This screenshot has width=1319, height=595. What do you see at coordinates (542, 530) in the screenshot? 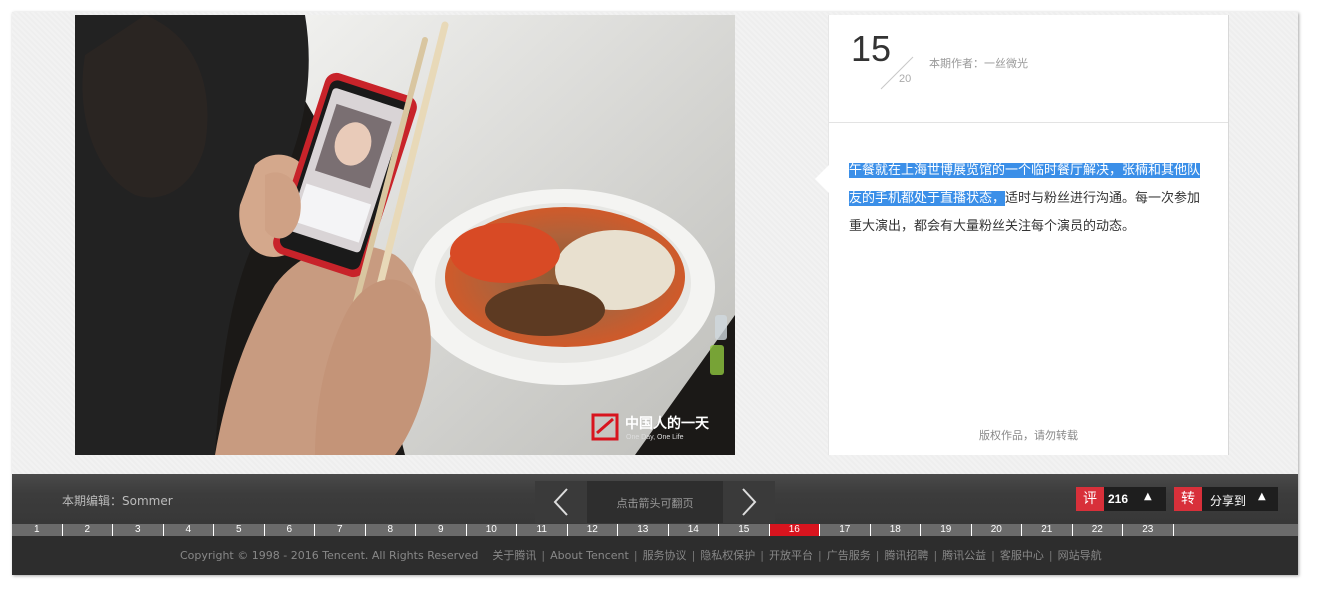
I see `page-number-11: 11` at bounding box center [542, 530].